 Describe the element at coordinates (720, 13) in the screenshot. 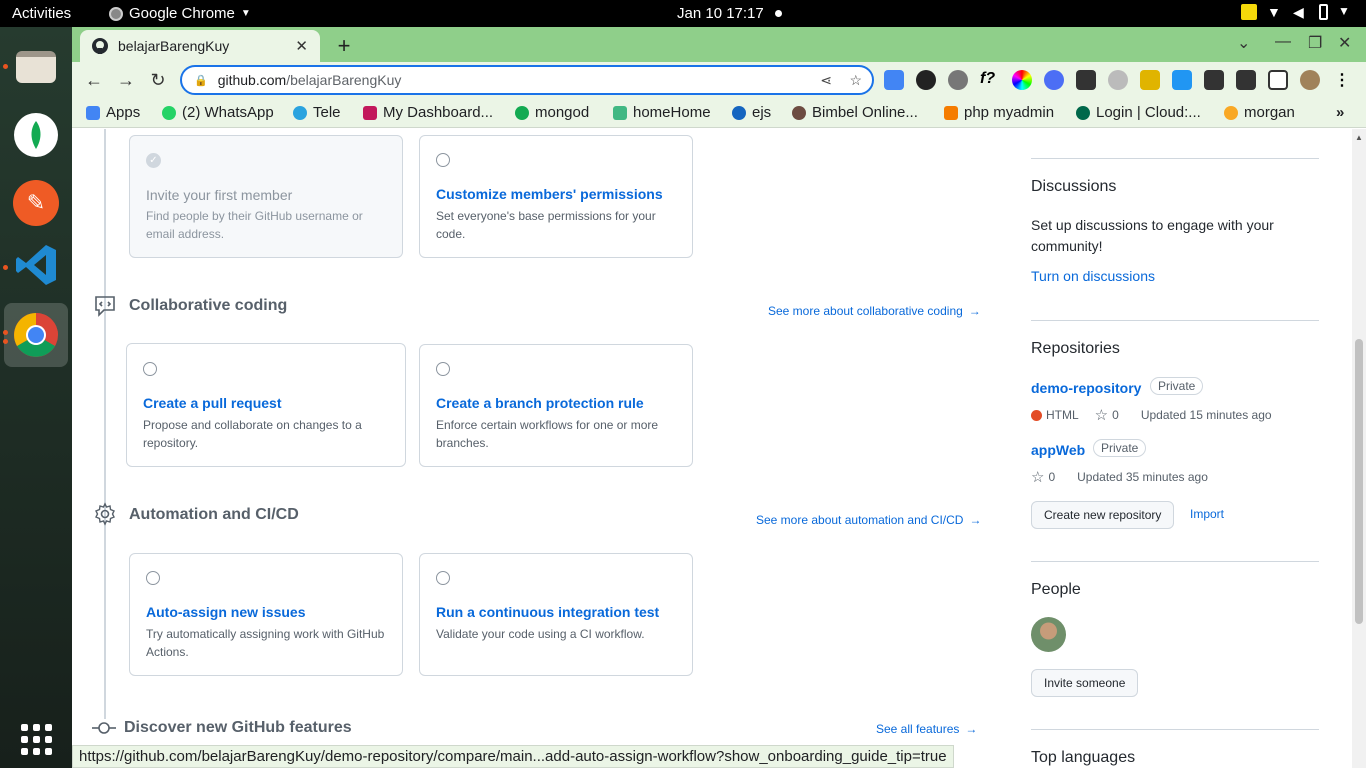

I see `clock: Jan 10 17:17` at that location.